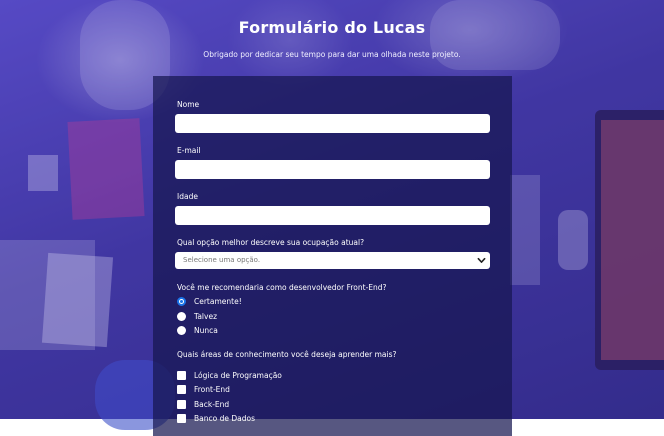 The width and height of the screenshot is (664, 436). Describe the element at coordinates (332, 123) in the screenshot. I see `name-input` at that location.